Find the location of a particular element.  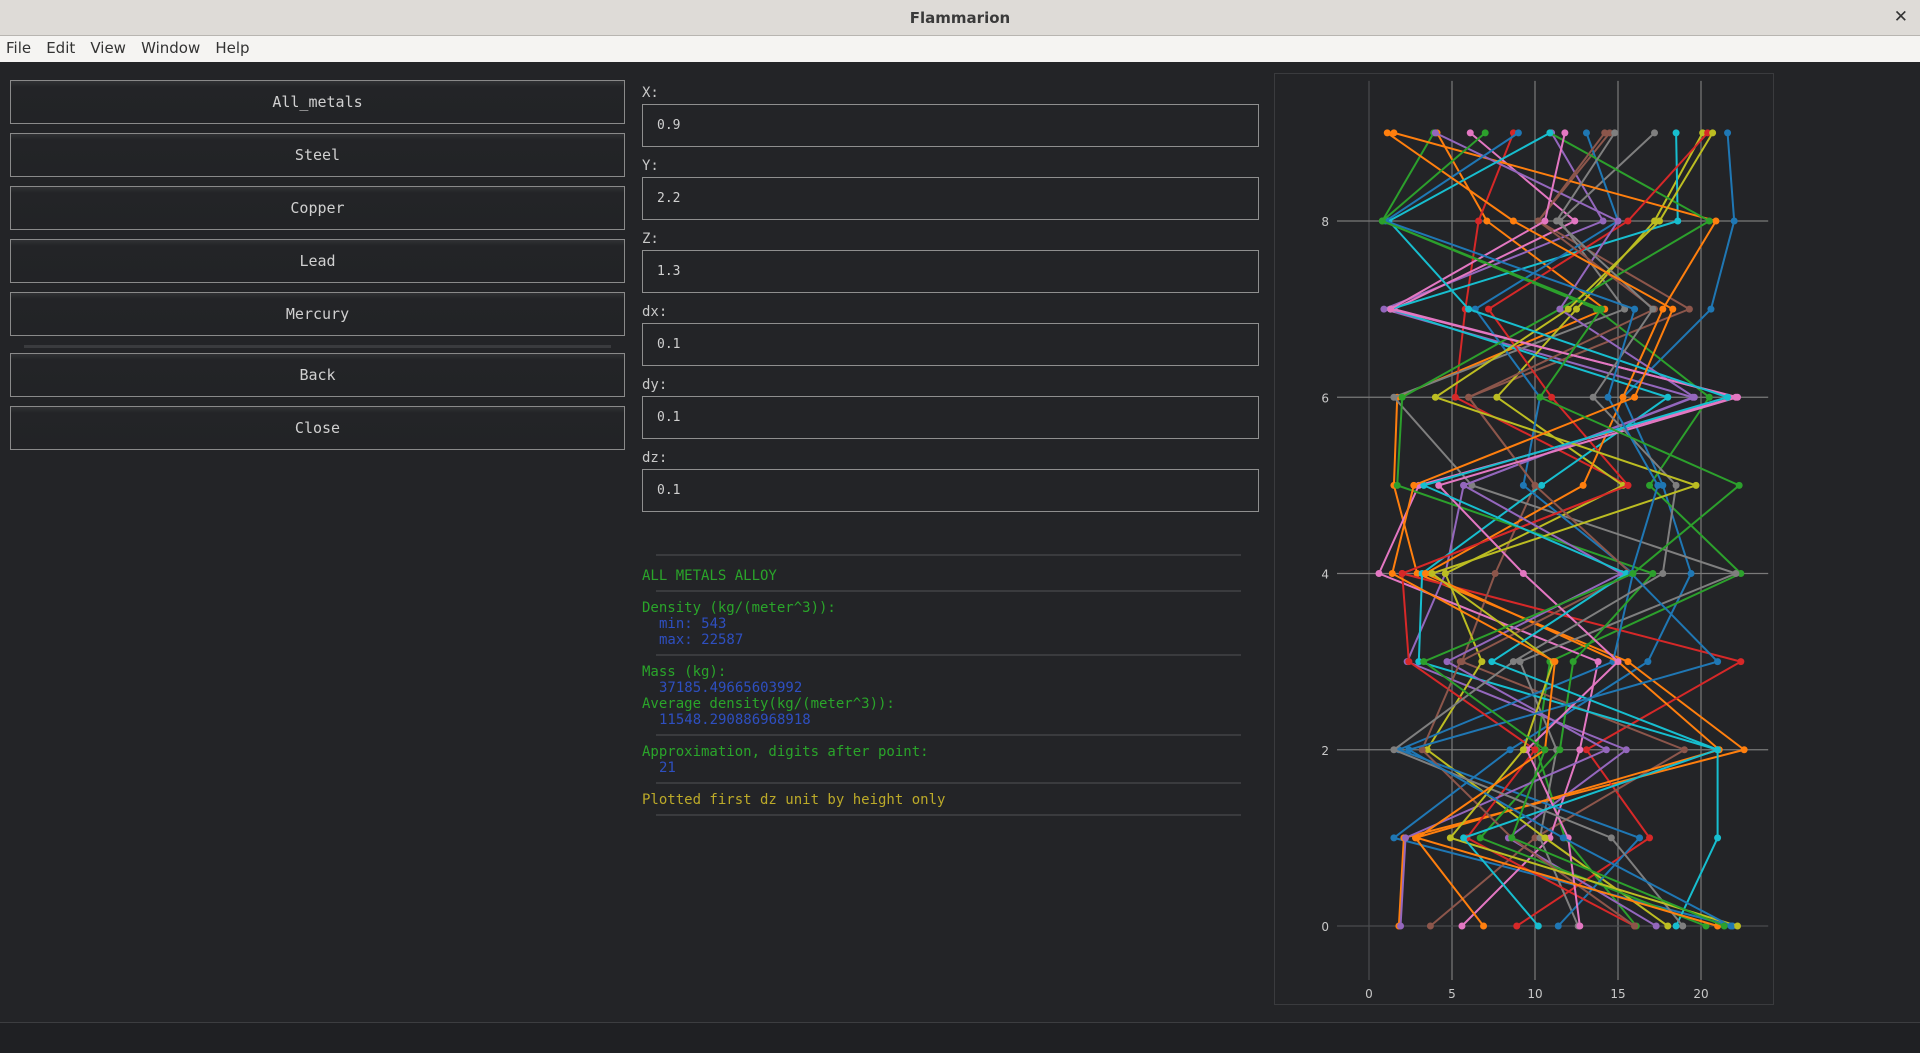

approx-value: 21 is located at coordinates (667, 768).